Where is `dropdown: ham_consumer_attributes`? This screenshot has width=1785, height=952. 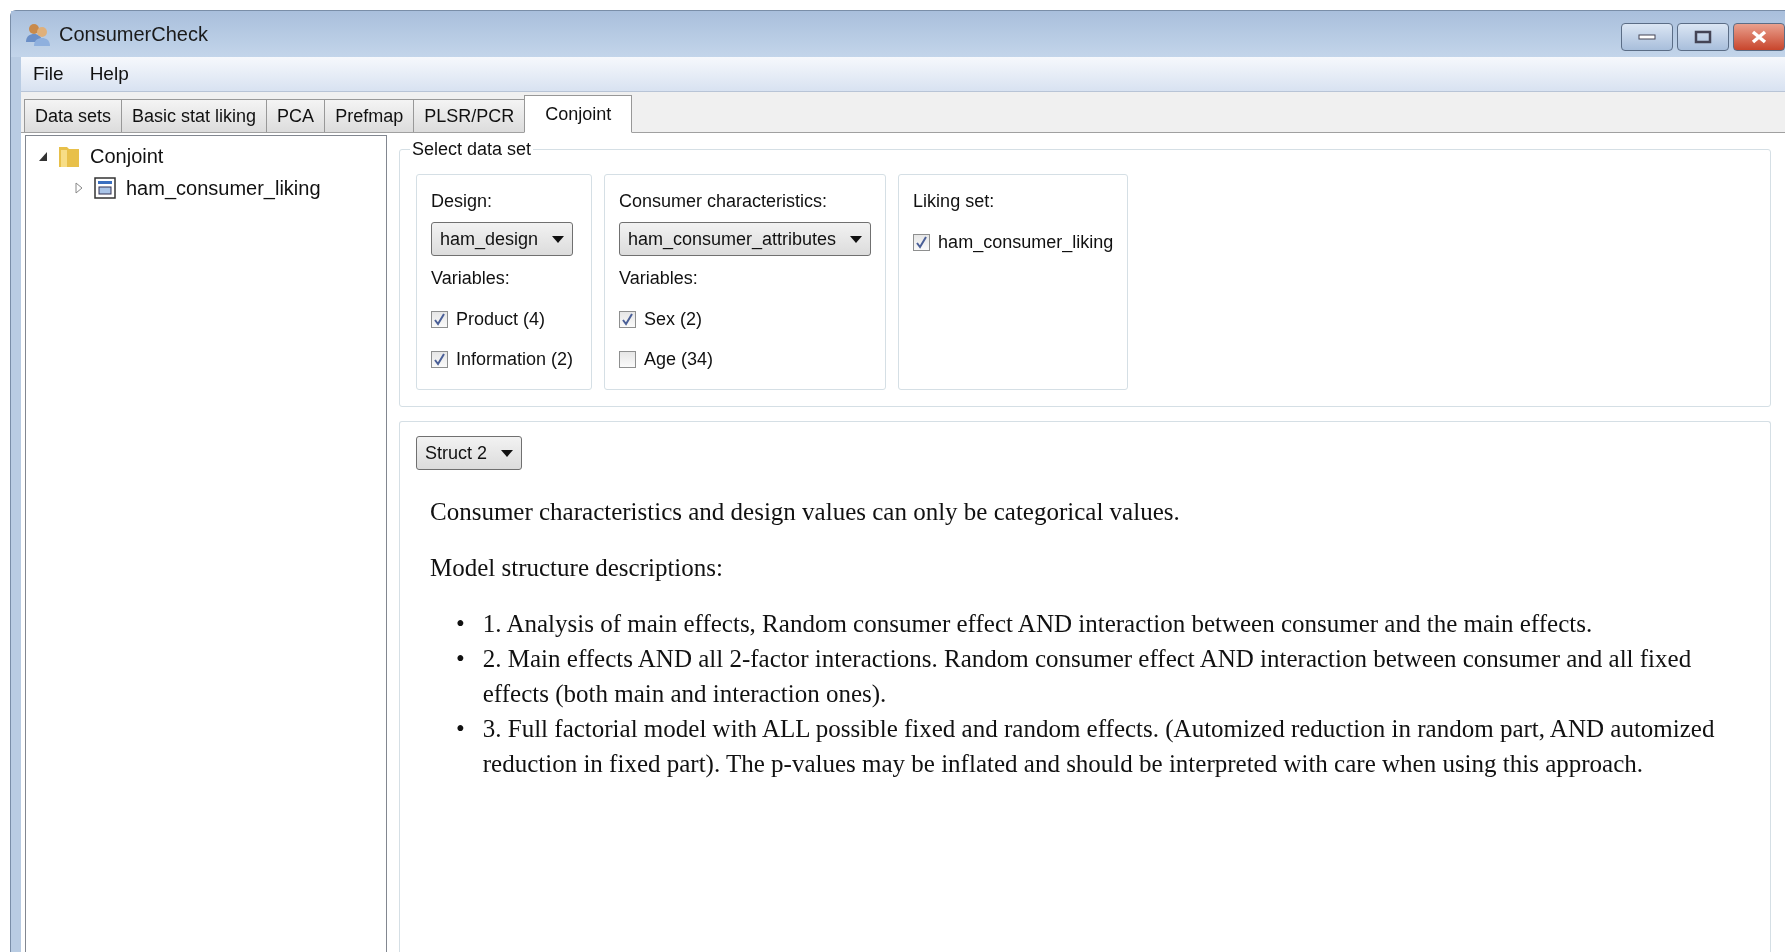 dropdown: ham_consumer_attributes is located at coordinates (745, 239).